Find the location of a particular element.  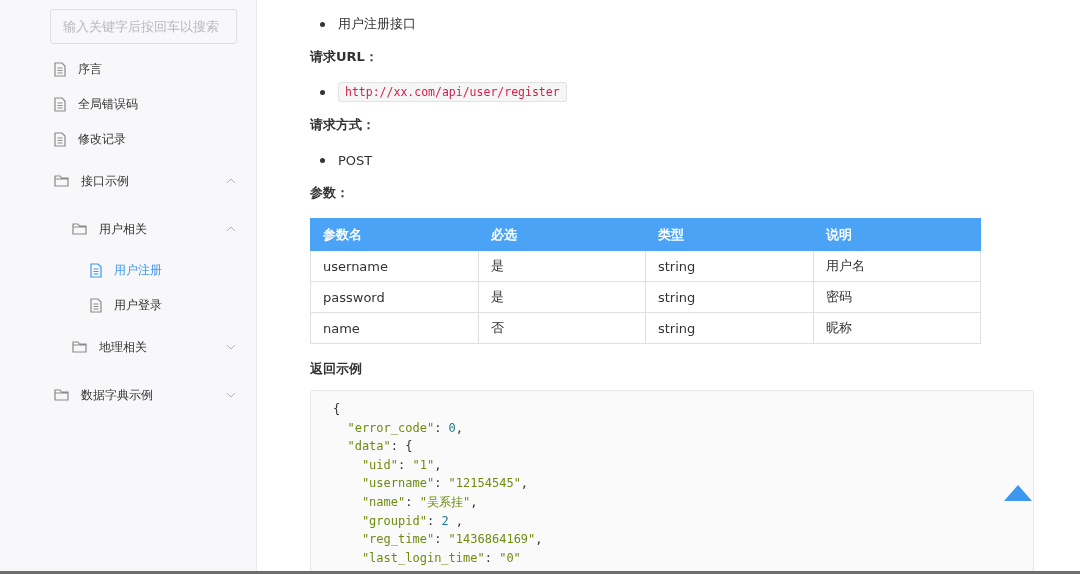

sidebar-item: 用户登录 is located at coordinates (128, 305).